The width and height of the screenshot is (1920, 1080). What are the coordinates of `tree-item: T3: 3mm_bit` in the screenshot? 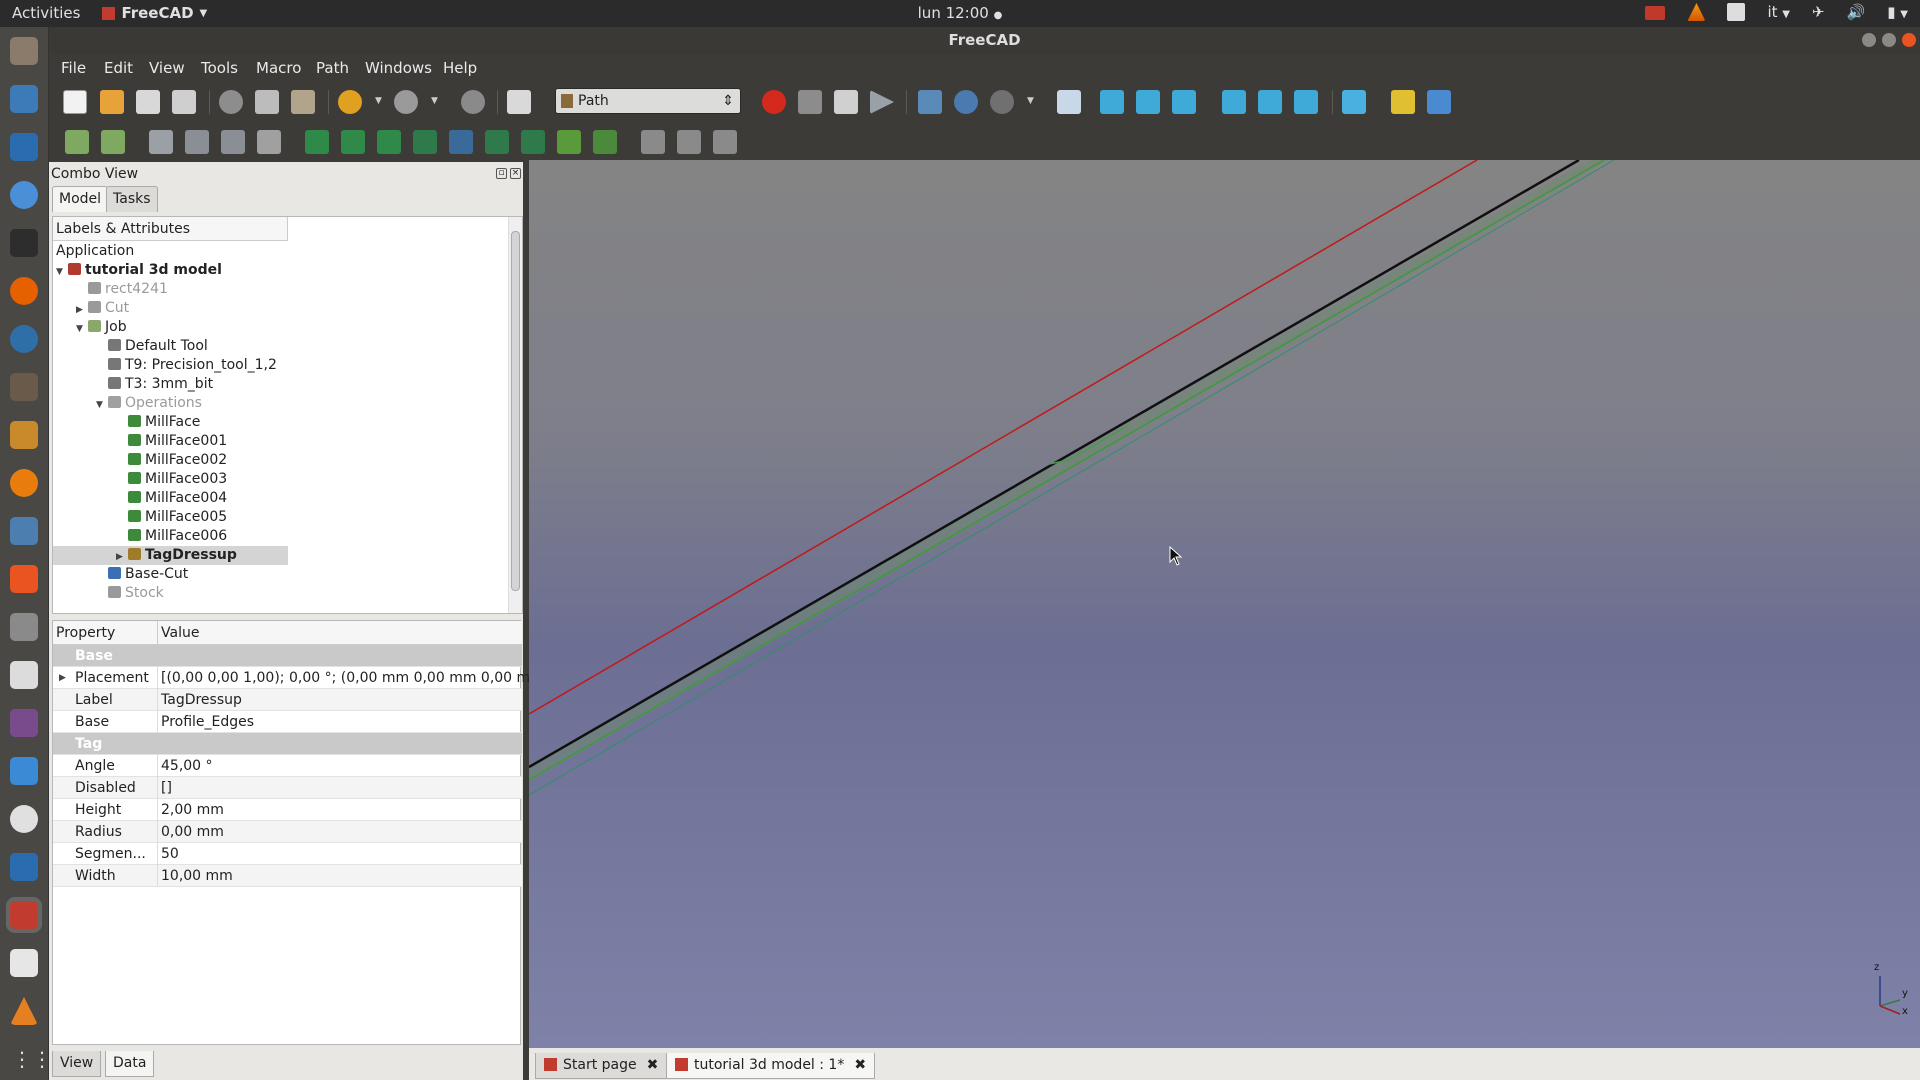 It's located at (170, 384).